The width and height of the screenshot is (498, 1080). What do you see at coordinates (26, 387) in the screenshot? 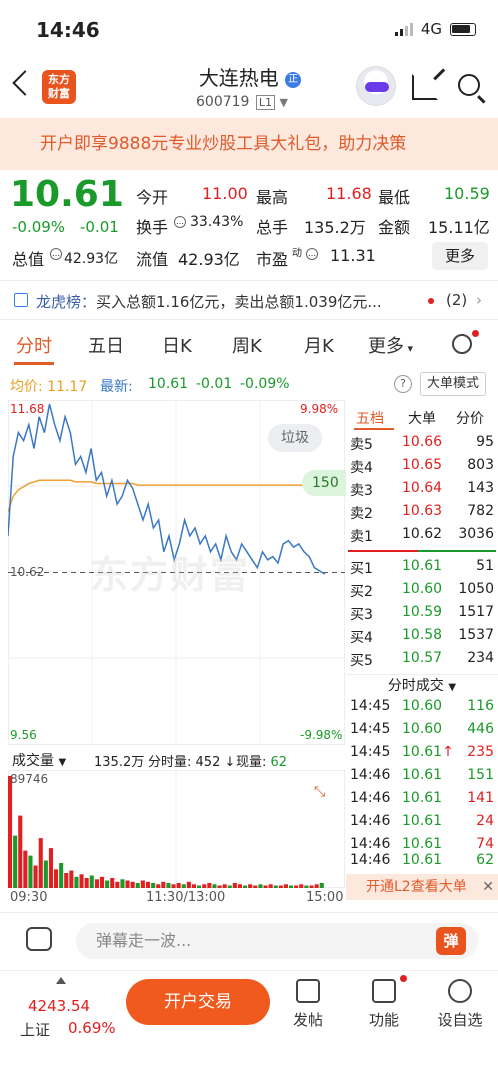
I see `avg-label: 均价:` at bounding box center [26, 387].